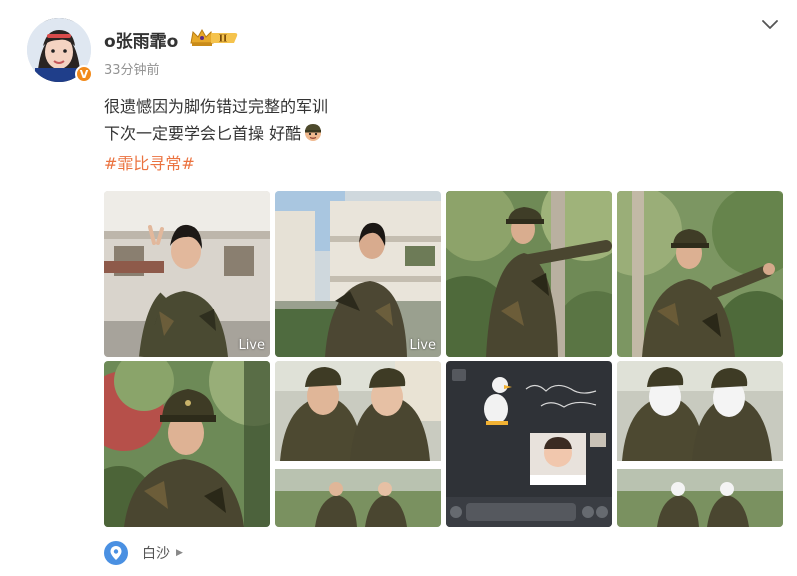  What do you see at coordinates (203, 133) in the screenshot?
I see `post-text-line-2: 下次一定要学会匕首操 好酷` at bounding box center [203, 133].